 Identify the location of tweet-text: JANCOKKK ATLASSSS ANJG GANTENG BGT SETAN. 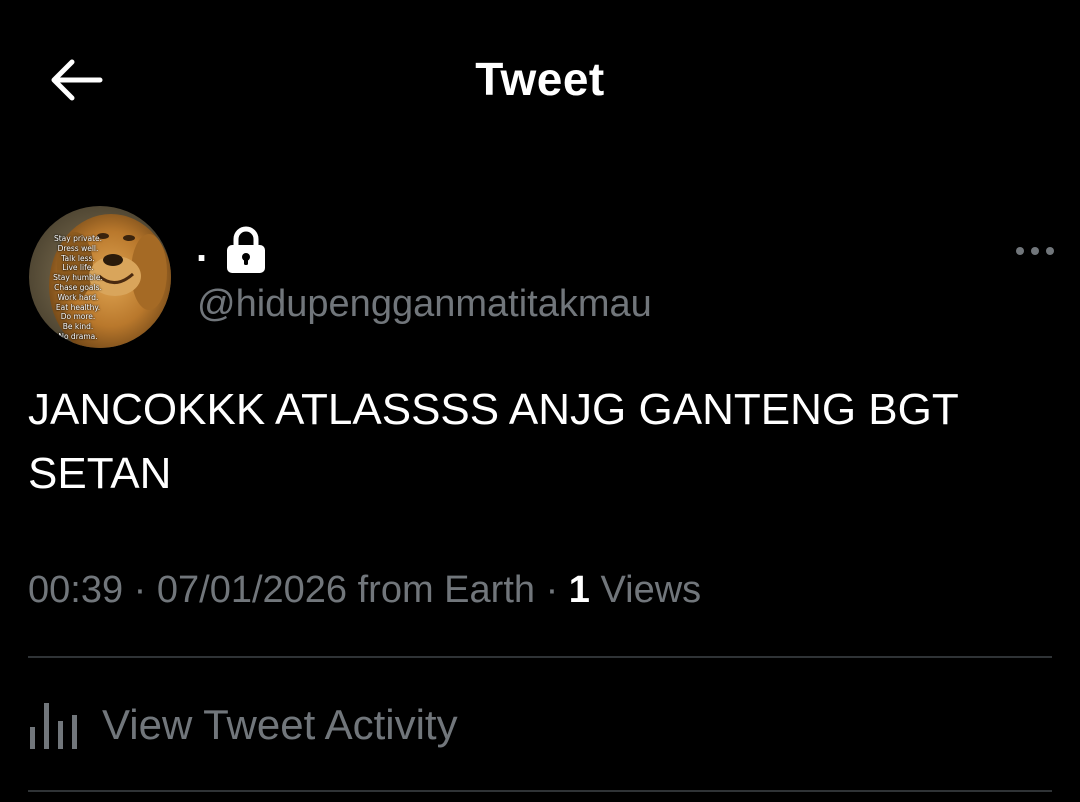
(493, 441).